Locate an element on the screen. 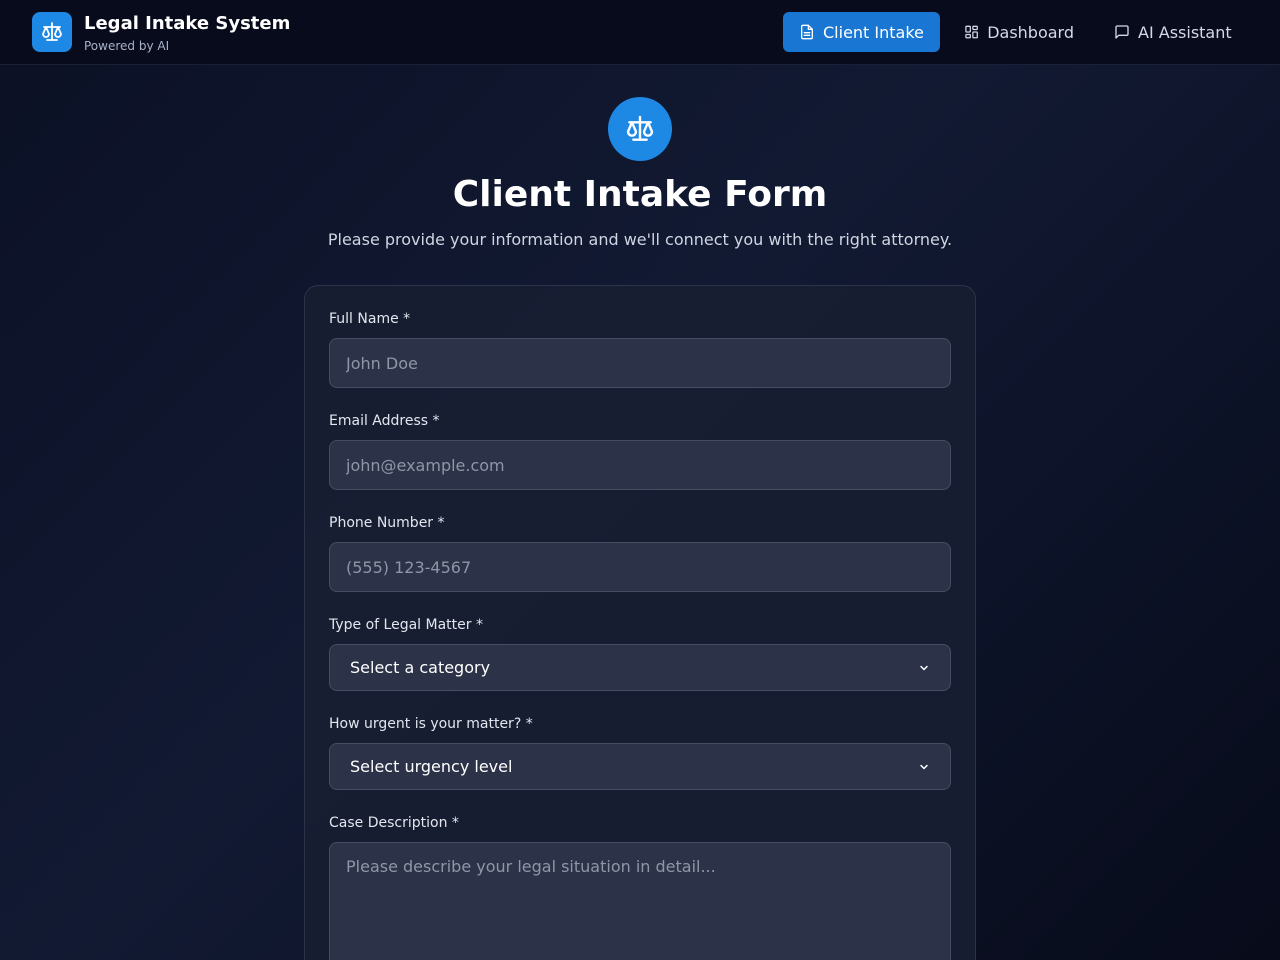 This screenshot has height=960, width=1280. grid-icon is located at coordinates (971, 32).